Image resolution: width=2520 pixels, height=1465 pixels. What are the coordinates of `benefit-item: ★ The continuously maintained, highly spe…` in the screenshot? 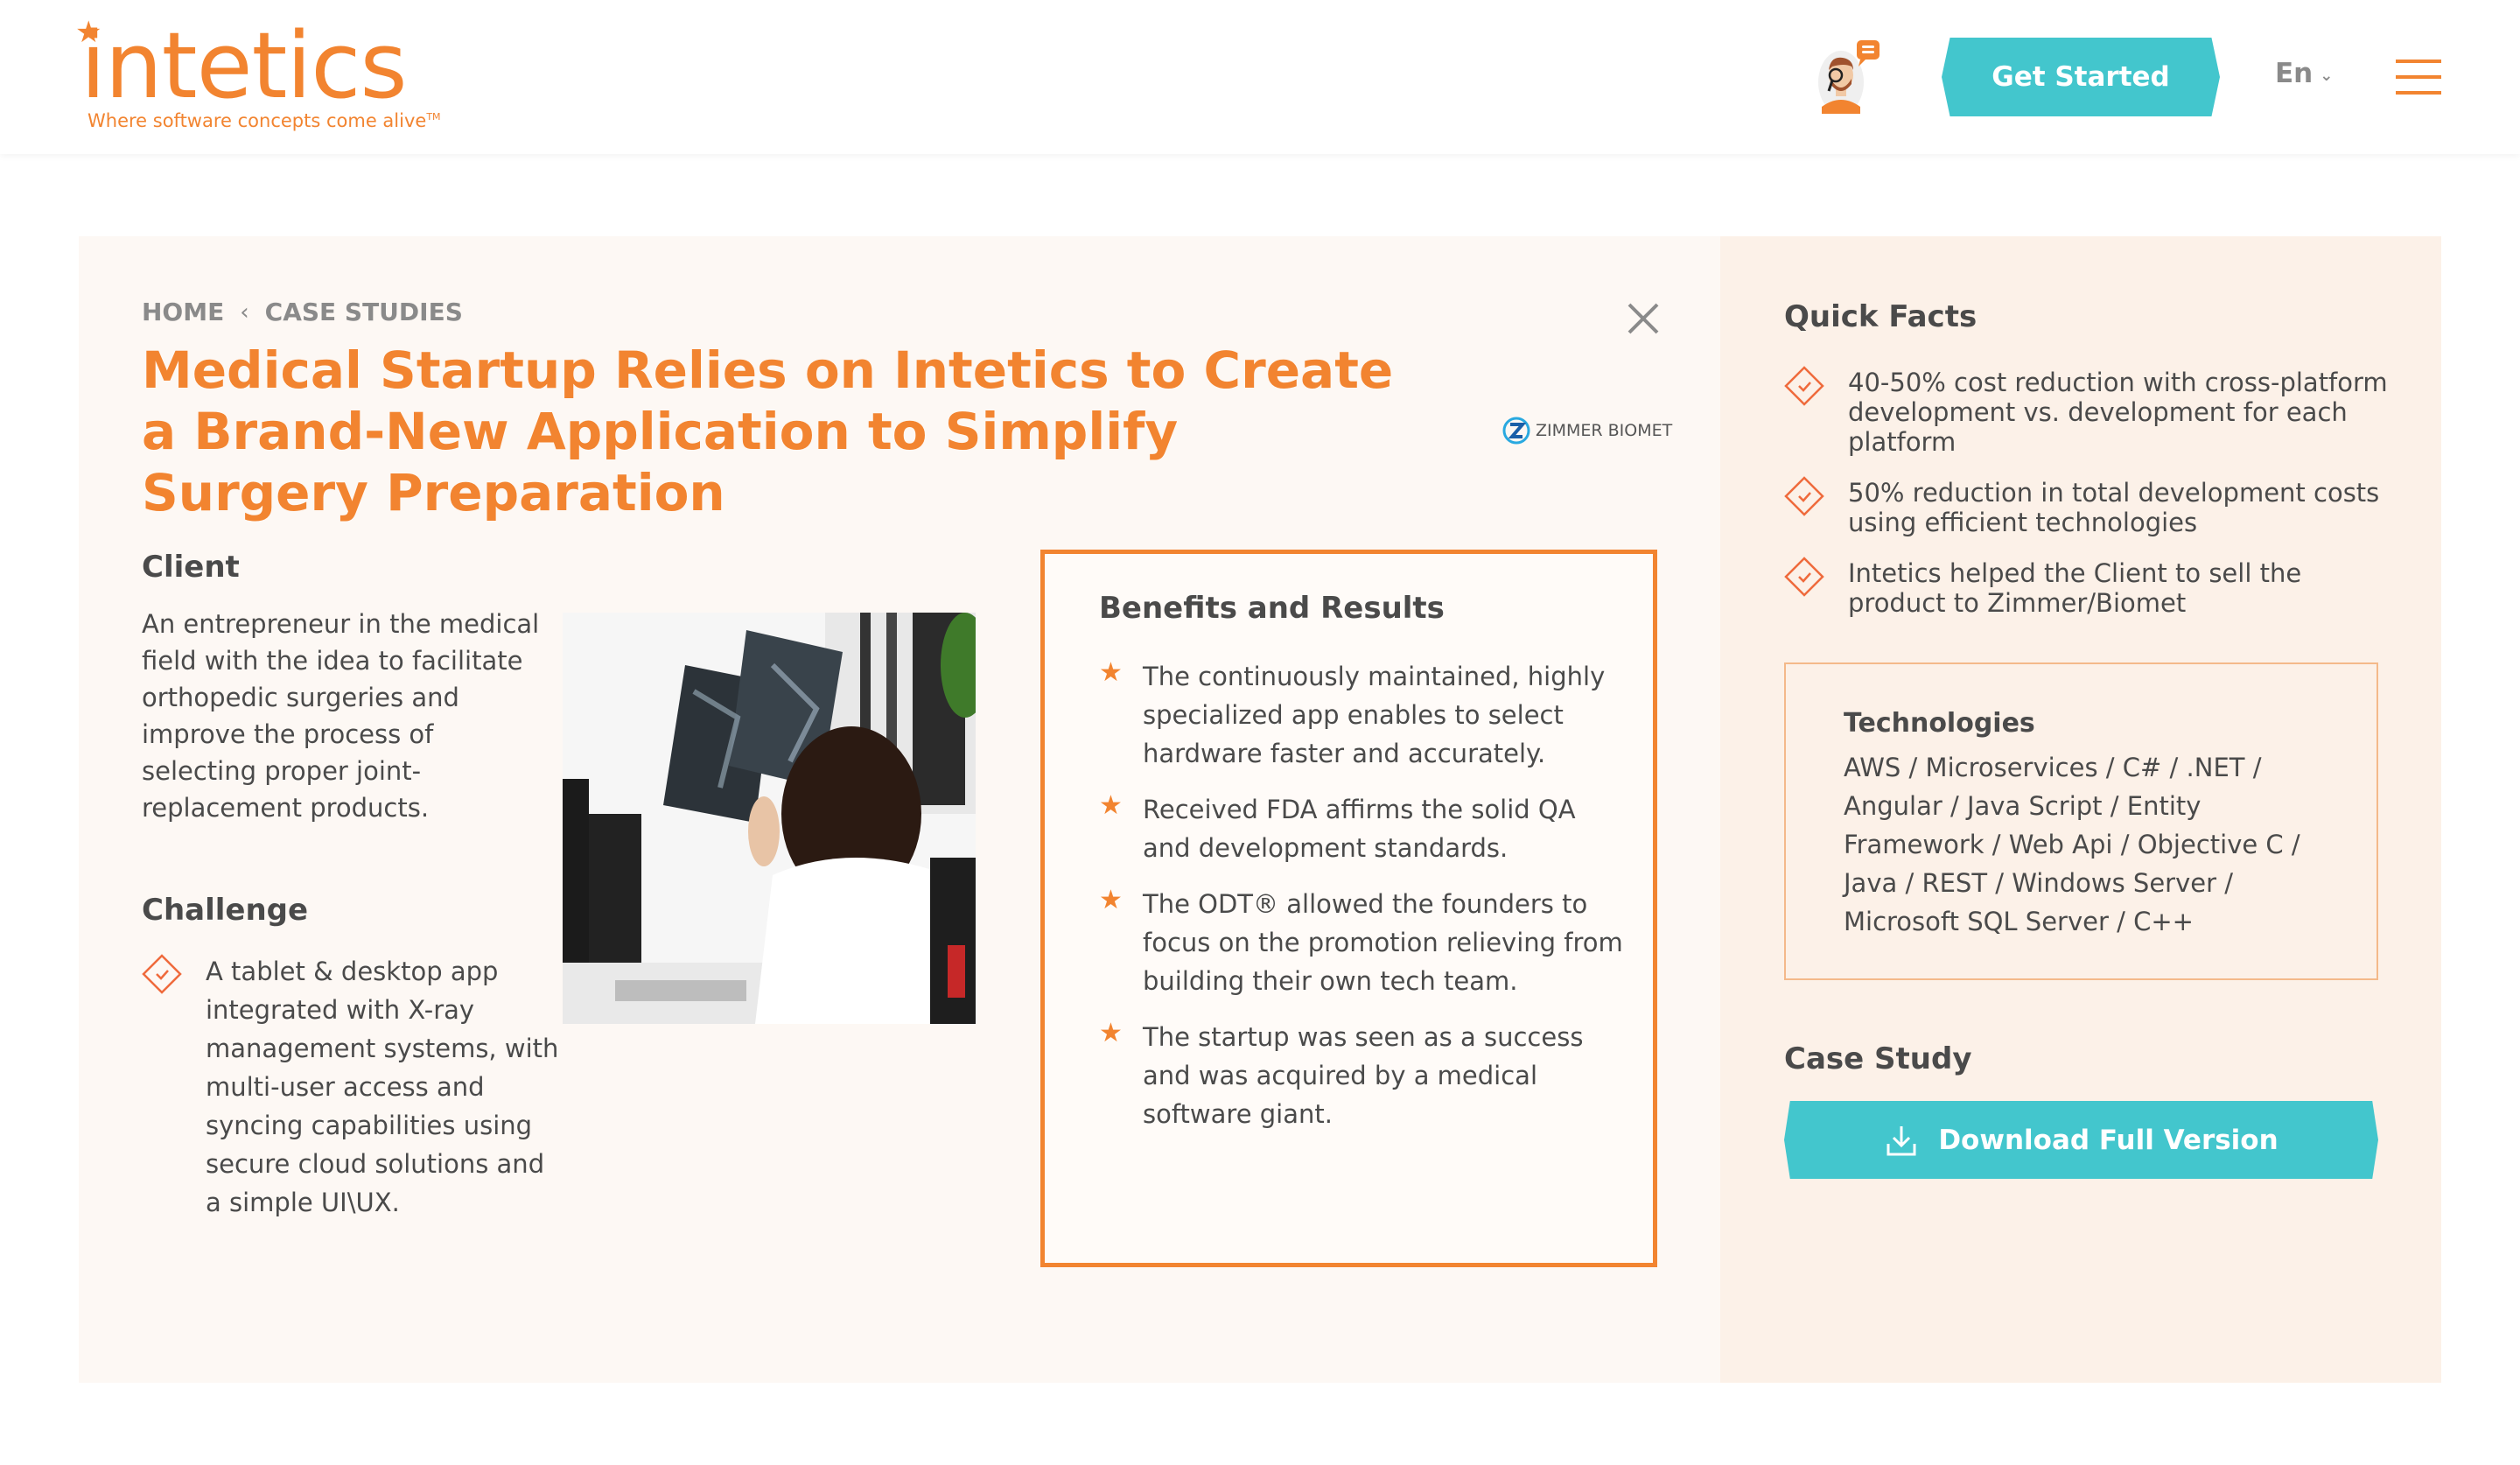 It's located at (1361, 715).